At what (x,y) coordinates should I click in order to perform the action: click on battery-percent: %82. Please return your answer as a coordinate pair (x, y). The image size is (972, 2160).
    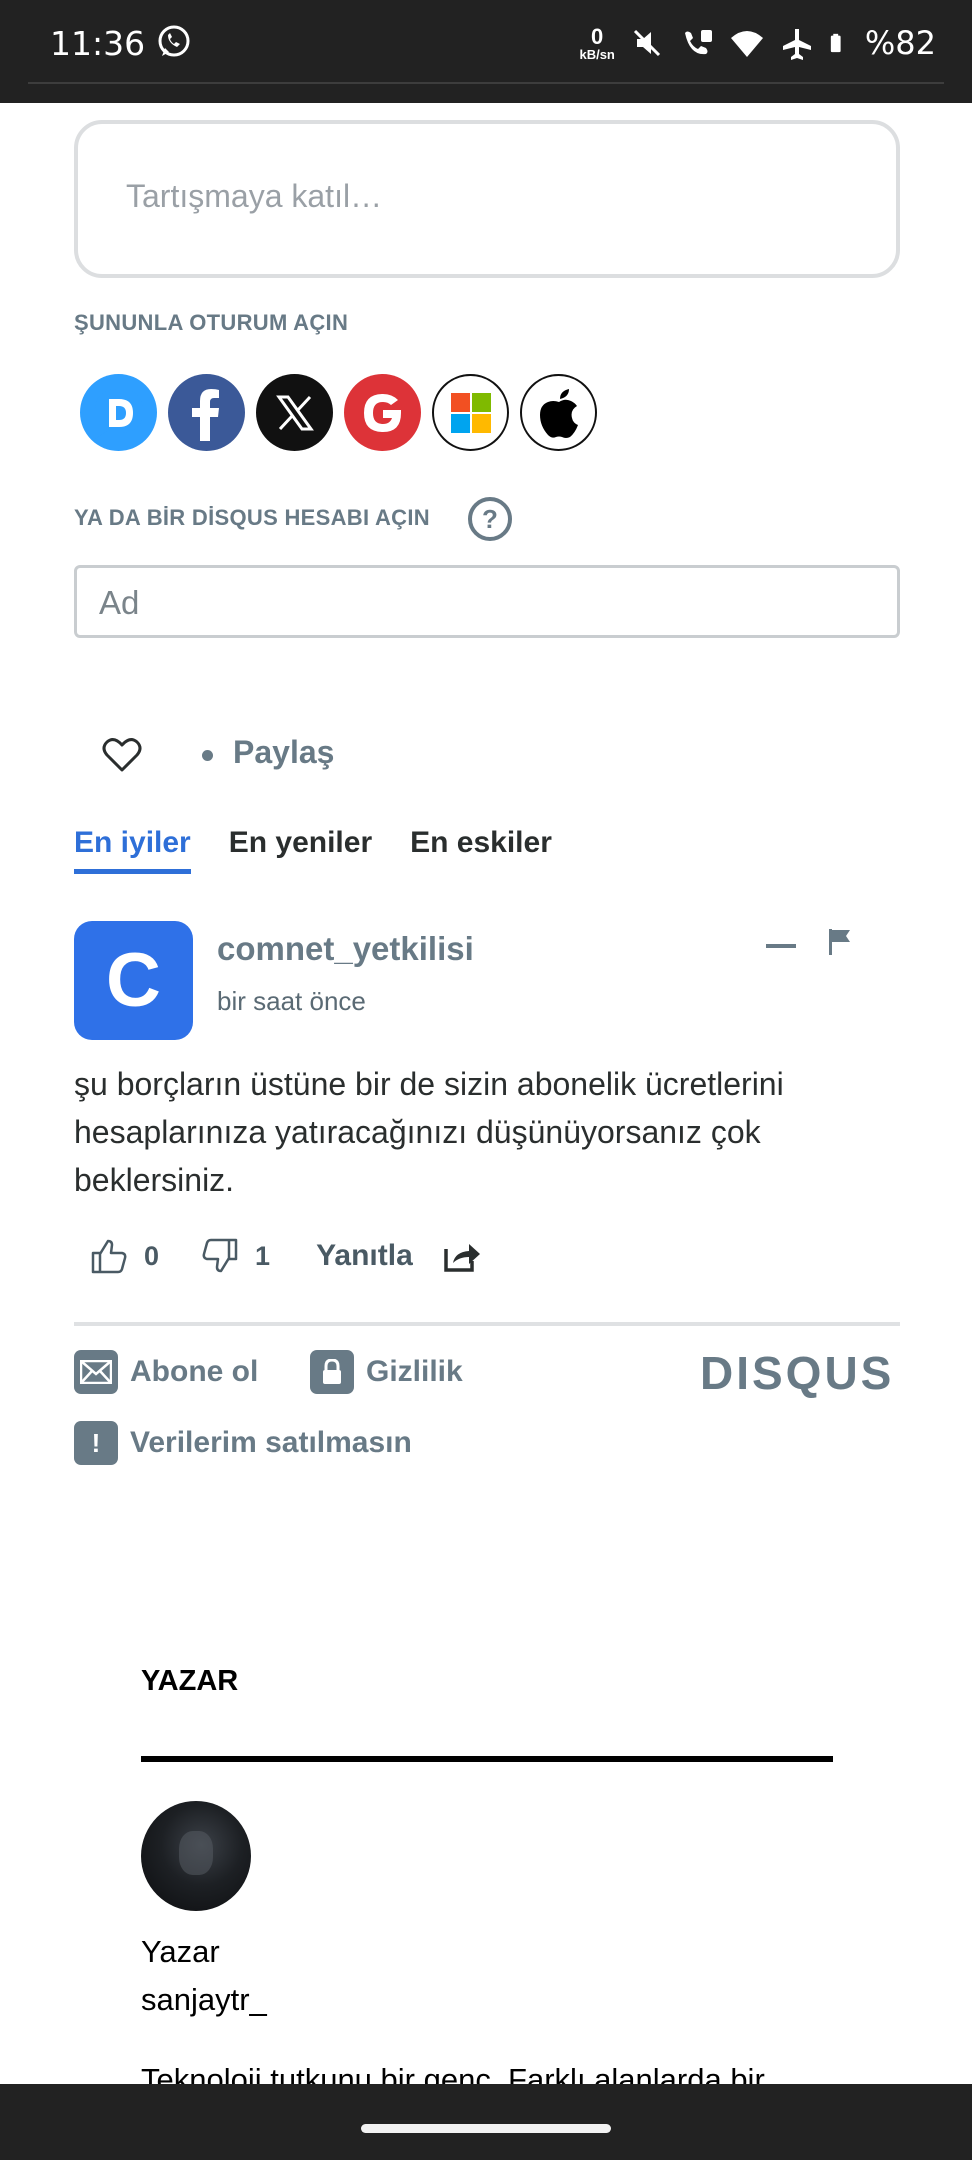
    Looking at the image, I should click on (900, 43).